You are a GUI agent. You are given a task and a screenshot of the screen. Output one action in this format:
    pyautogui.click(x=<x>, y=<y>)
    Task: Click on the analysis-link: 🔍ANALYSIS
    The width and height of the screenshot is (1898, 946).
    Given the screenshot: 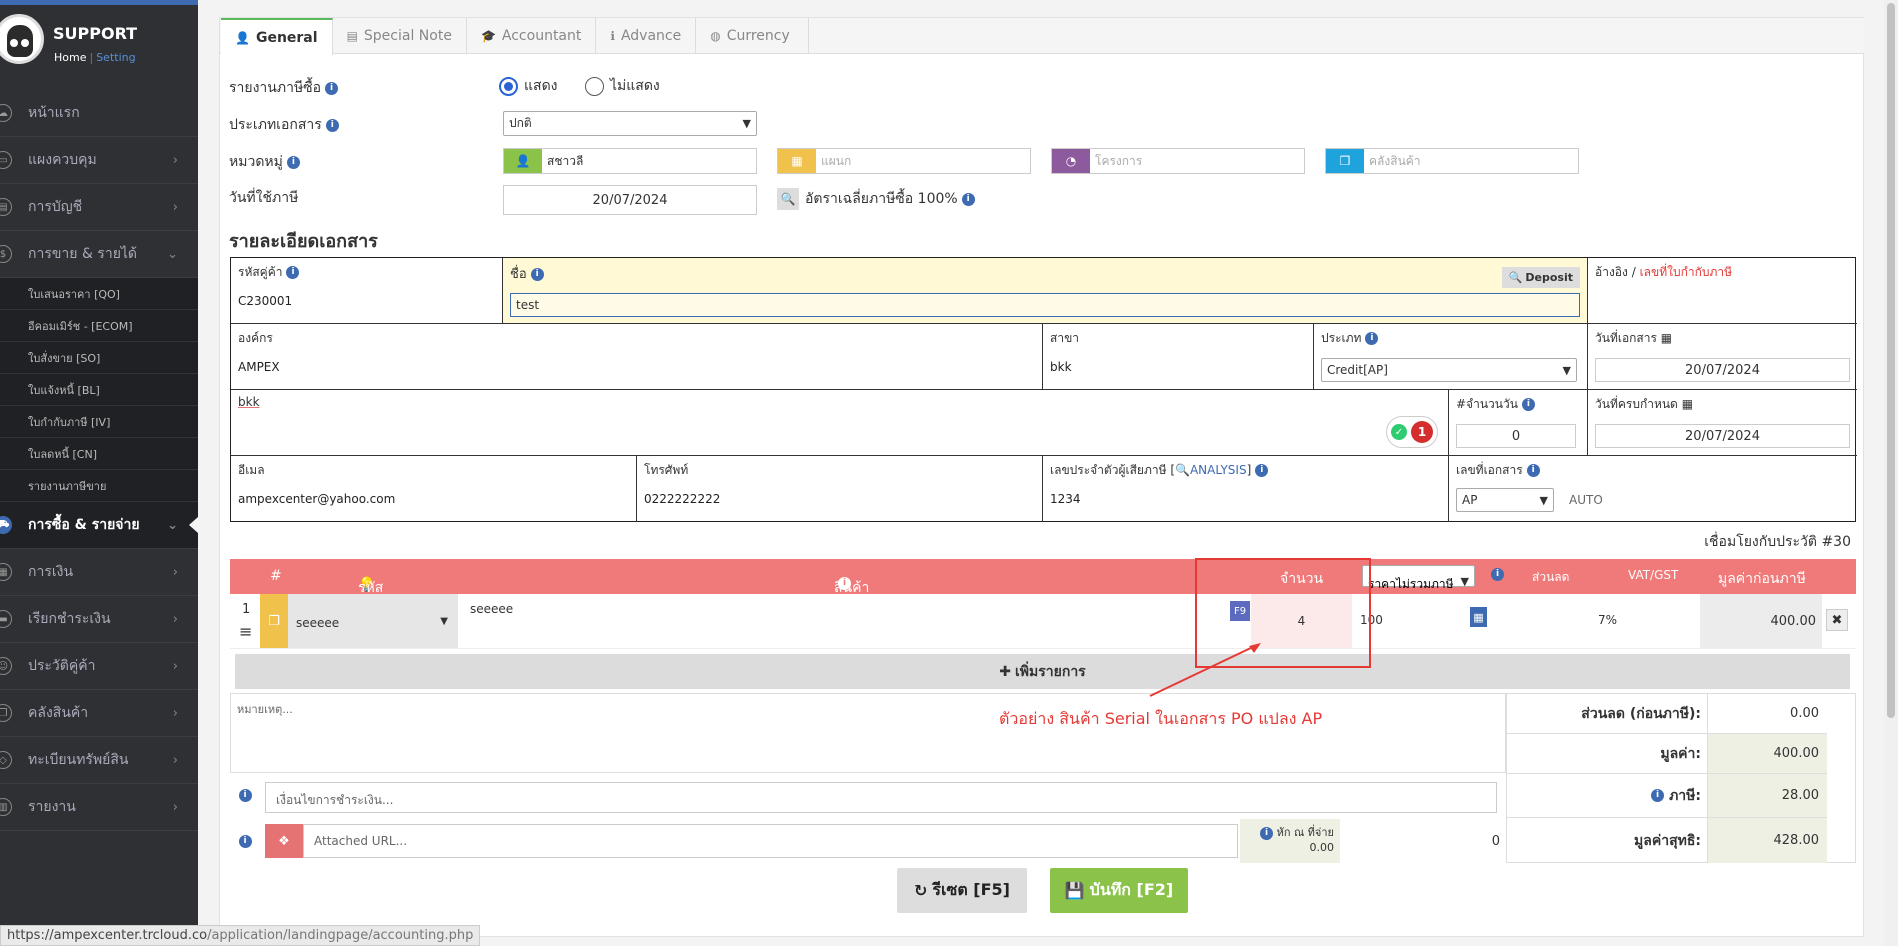 What is the action you would take?
    pyautogui.click(x=1211, y=470)
    